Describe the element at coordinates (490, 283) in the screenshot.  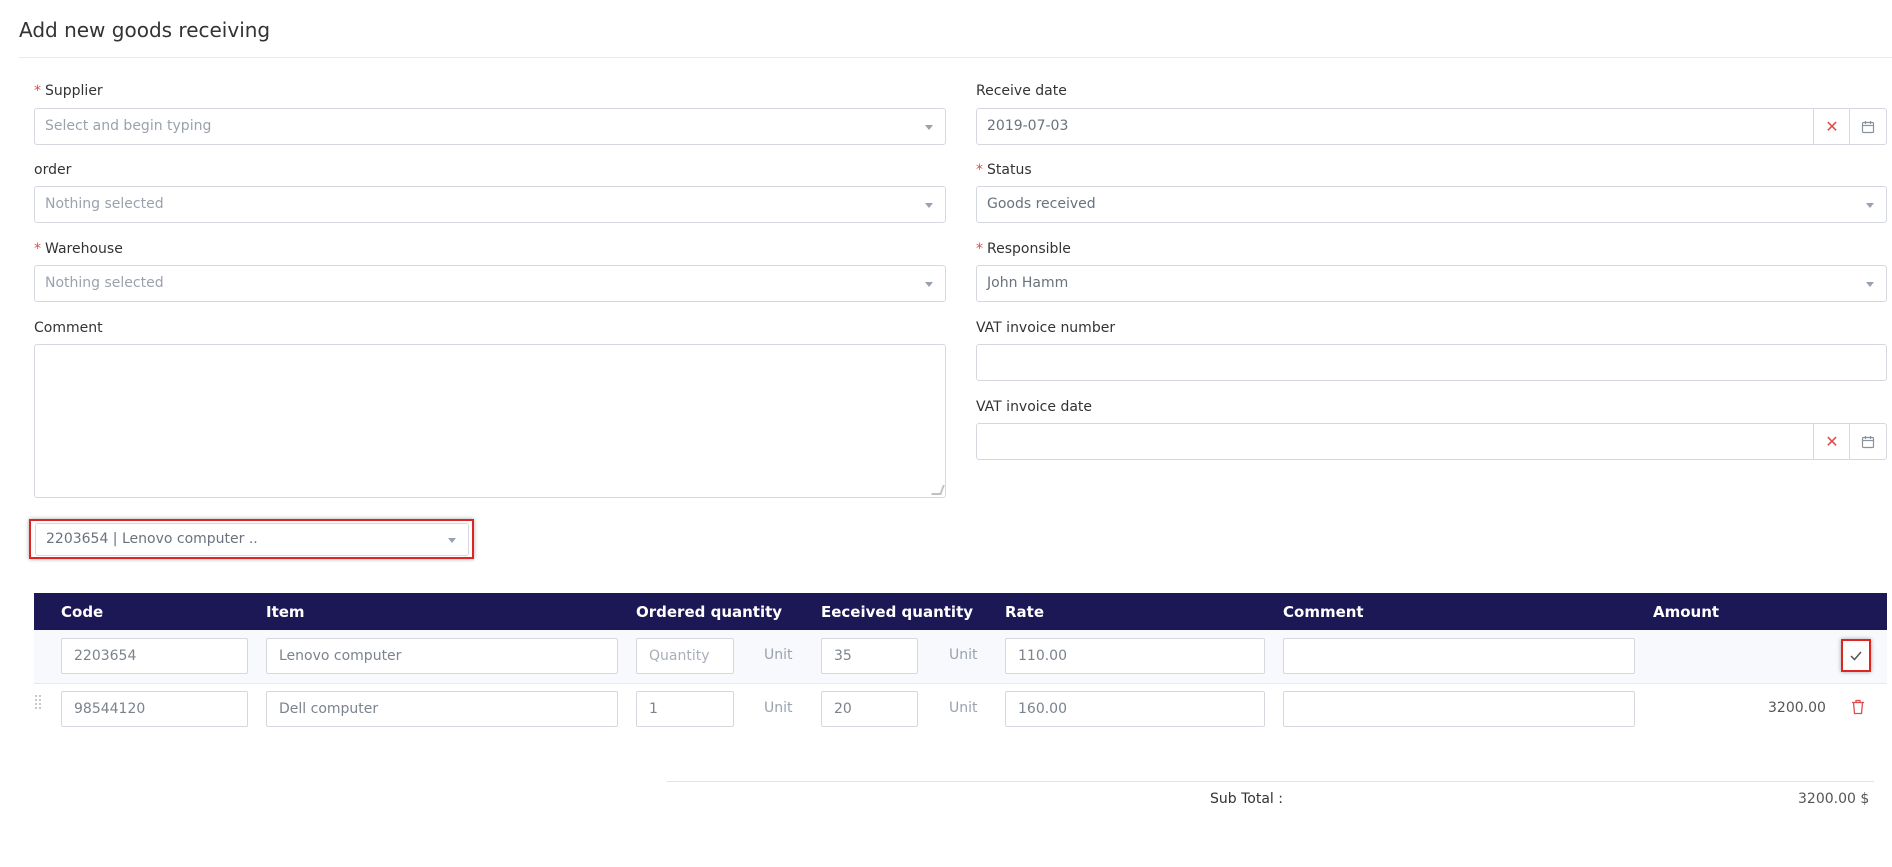
I see `warehouse-select: Nothing selected` at that location.